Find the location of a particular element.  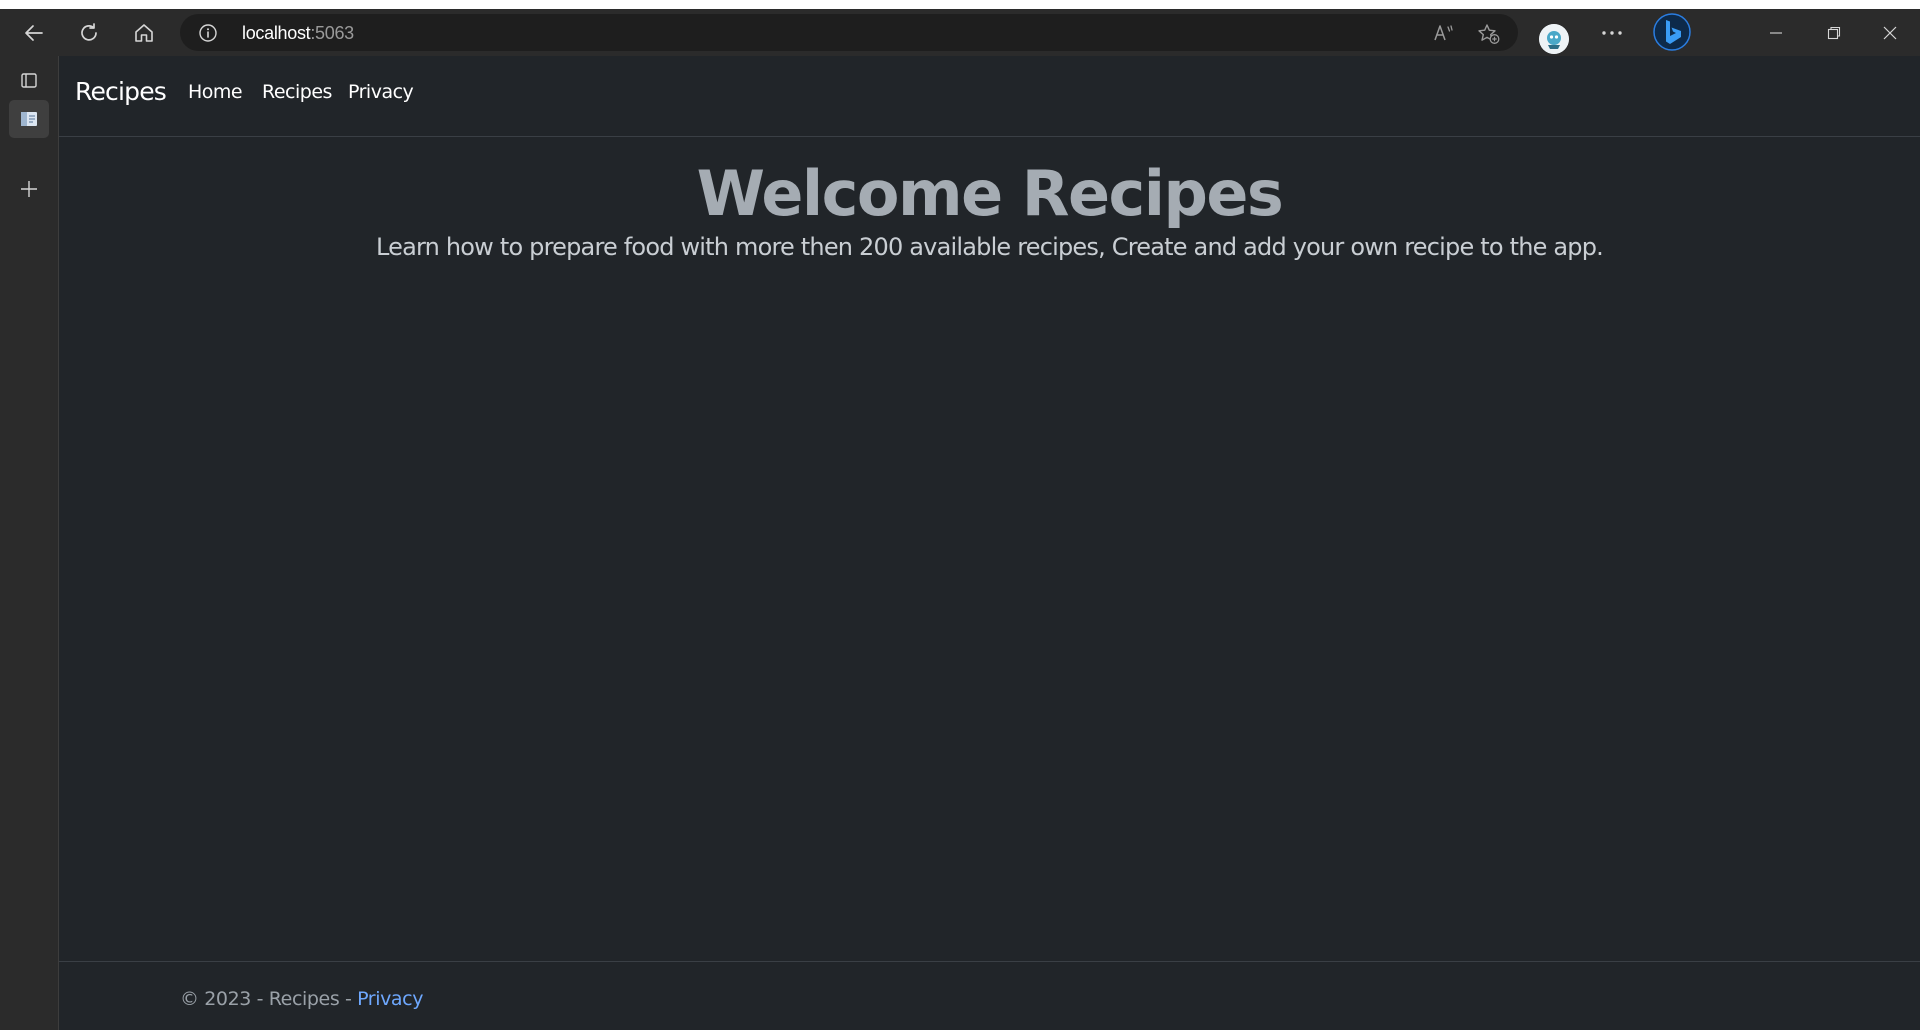

nav-link-home: Home is located at coordinates (215, 92).